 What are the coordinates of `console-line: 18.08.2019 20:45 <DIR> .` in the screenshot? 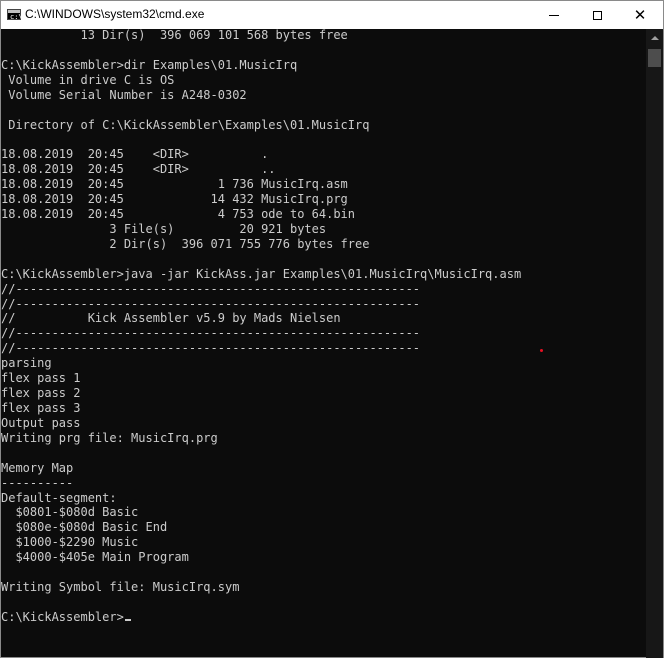 It's located at (135, 154).